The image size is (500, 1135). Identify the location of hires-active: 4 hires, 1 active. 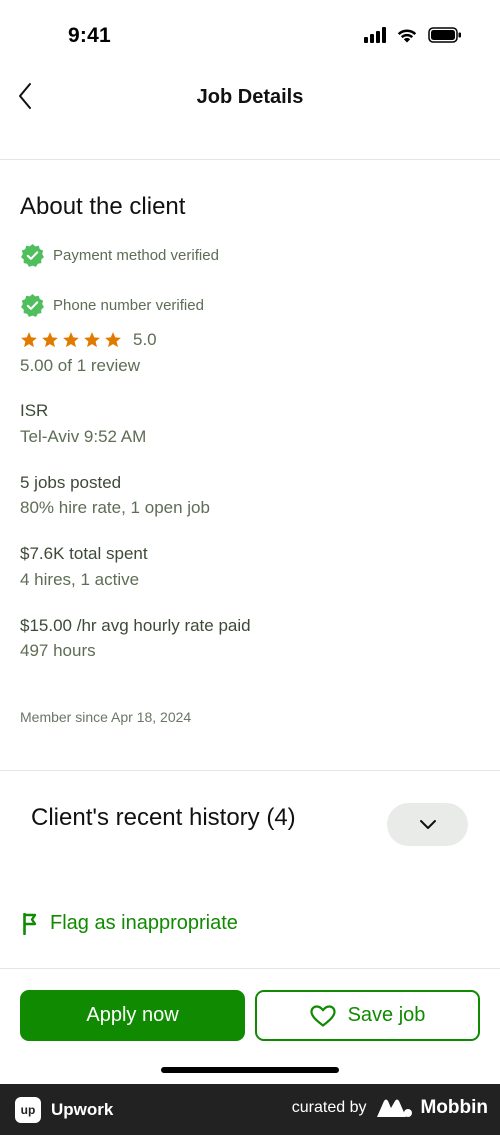
(80, 579).